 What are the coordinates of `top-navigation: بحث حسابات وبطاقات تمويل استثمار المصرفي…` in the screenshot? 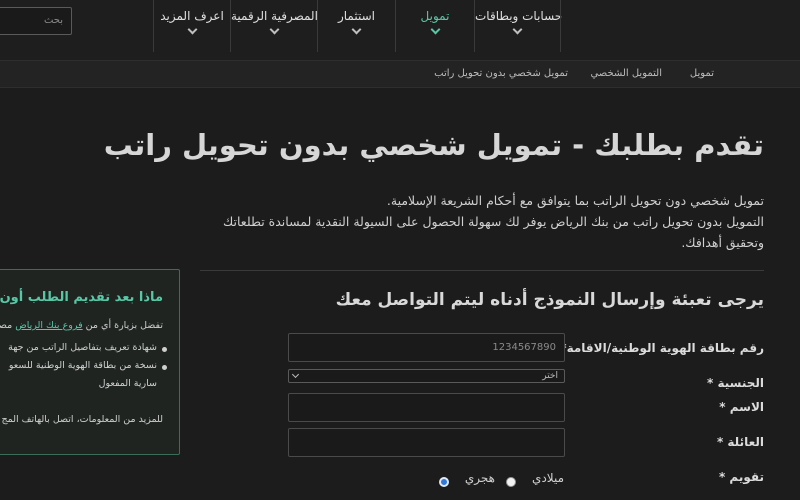 It's located at (400, 30).